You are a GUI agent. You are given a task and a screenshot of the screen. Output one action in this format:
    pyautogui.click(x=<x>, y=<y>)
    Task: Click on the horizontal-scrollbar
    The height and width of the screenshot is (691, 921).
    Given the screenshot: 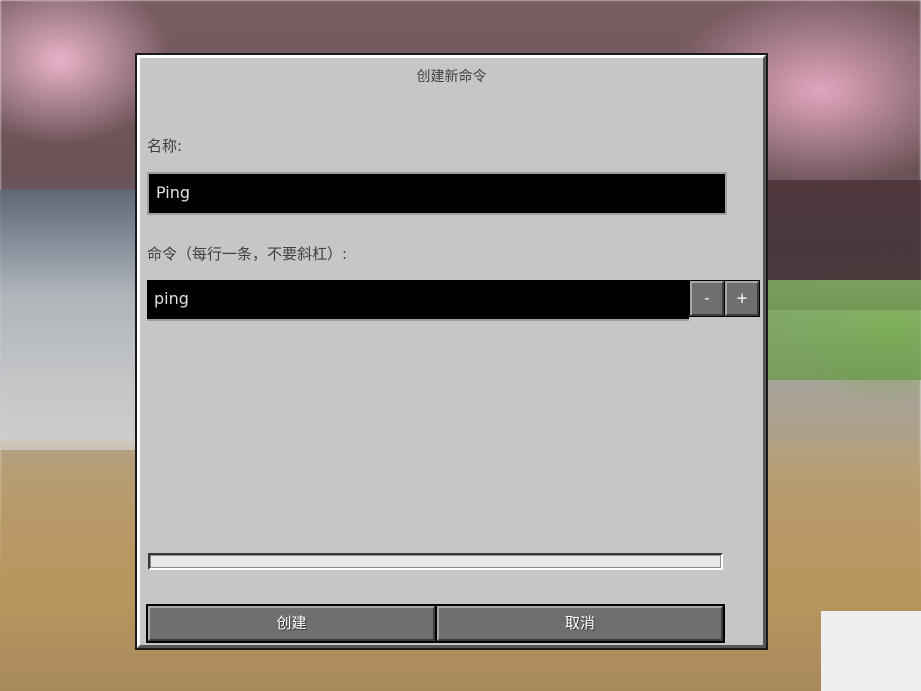 What is the action you would take?
    pyautogui.click(x=435, y=561)
    